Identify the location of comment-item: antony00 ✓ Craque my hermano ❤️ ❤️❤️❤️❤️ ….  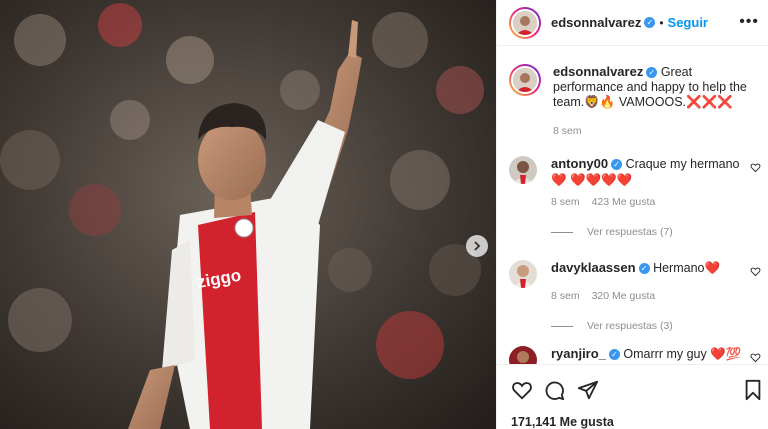
(637, 198).